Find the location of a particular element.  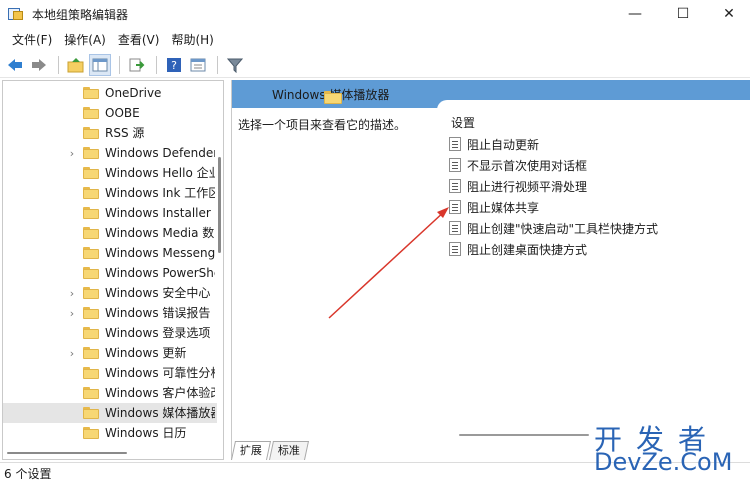

help-icon: ? is located at coordinates (174, 65).